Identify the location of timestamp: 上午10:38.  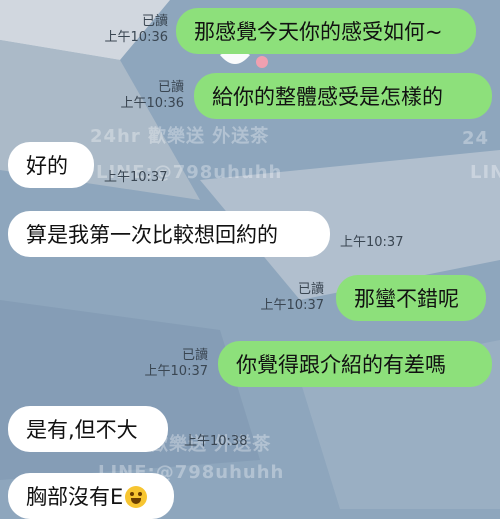
(216, 441).